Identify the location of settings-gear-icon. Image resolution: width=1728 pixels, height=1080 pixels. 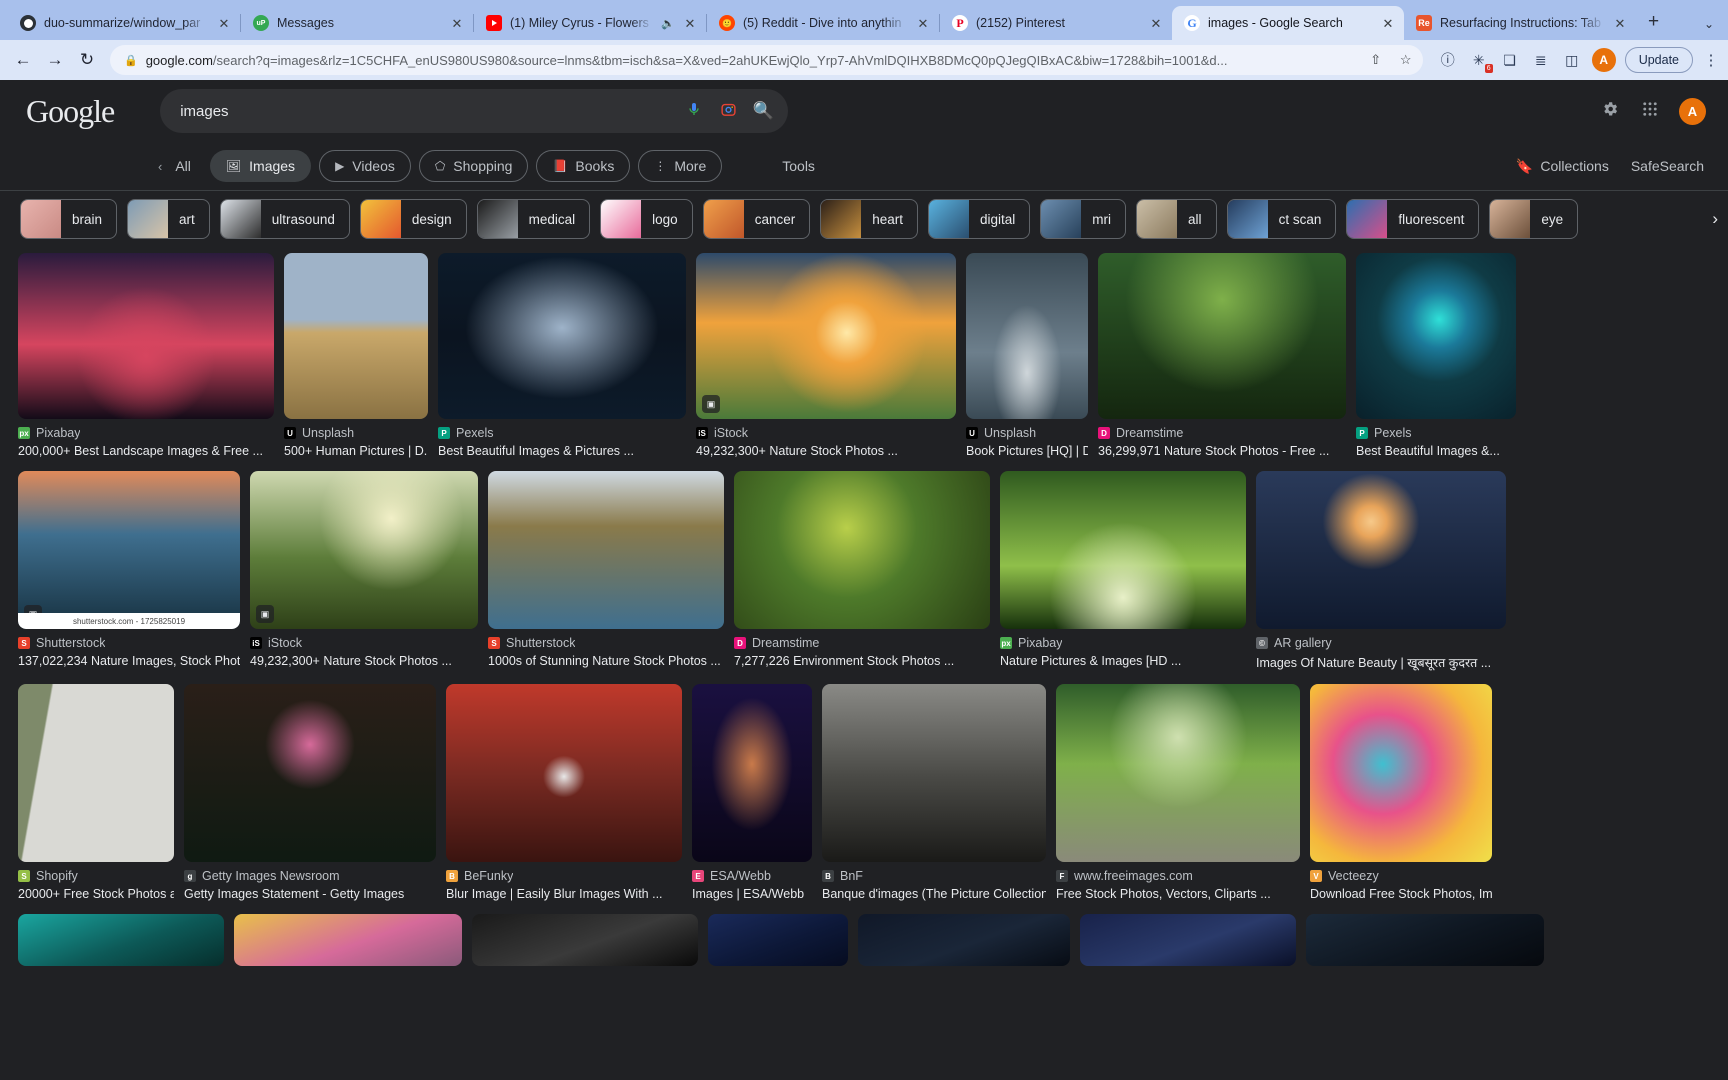
(1610, 111).